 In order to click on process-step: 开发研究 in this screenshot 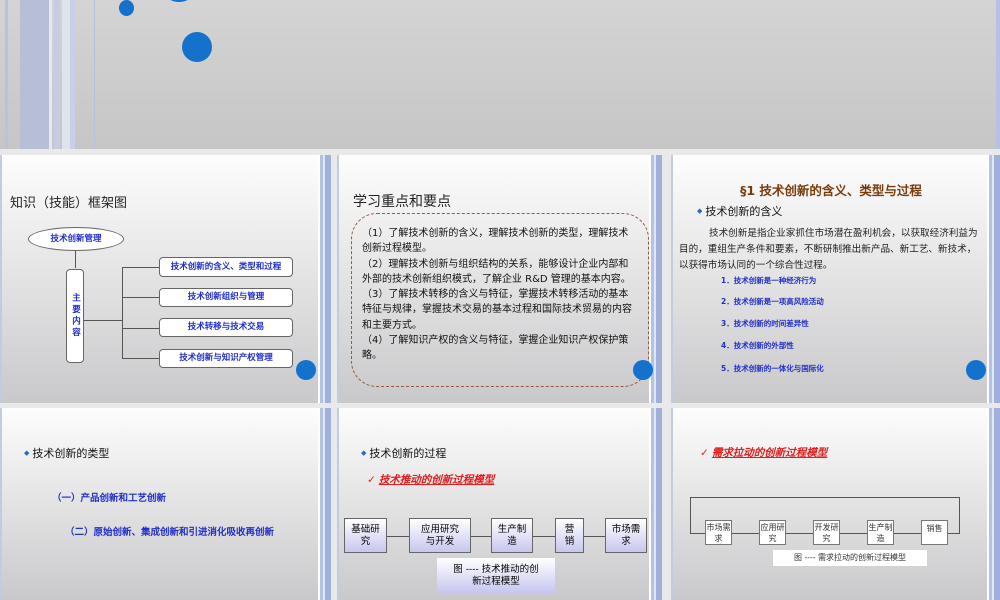, I will do `click(826, 532)`.